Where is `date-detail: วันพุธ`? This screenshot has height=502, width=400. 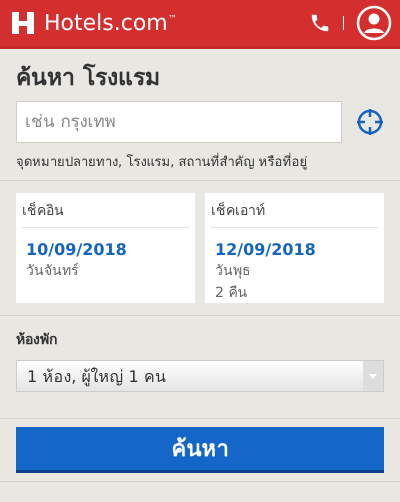
date-detail: วันพุธ is located at coordinates (233, 271).